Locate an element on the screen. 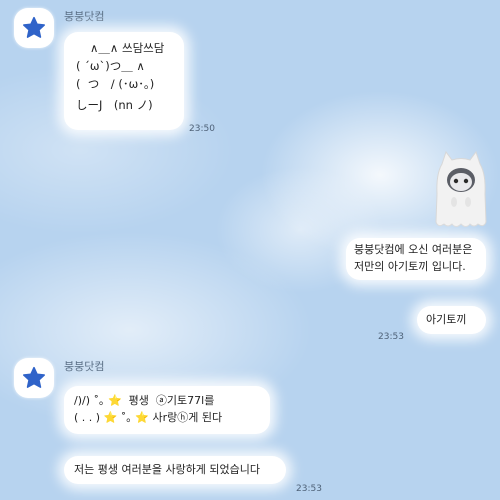  message-line: 아기토끼 is located at coordinates (446, 319).